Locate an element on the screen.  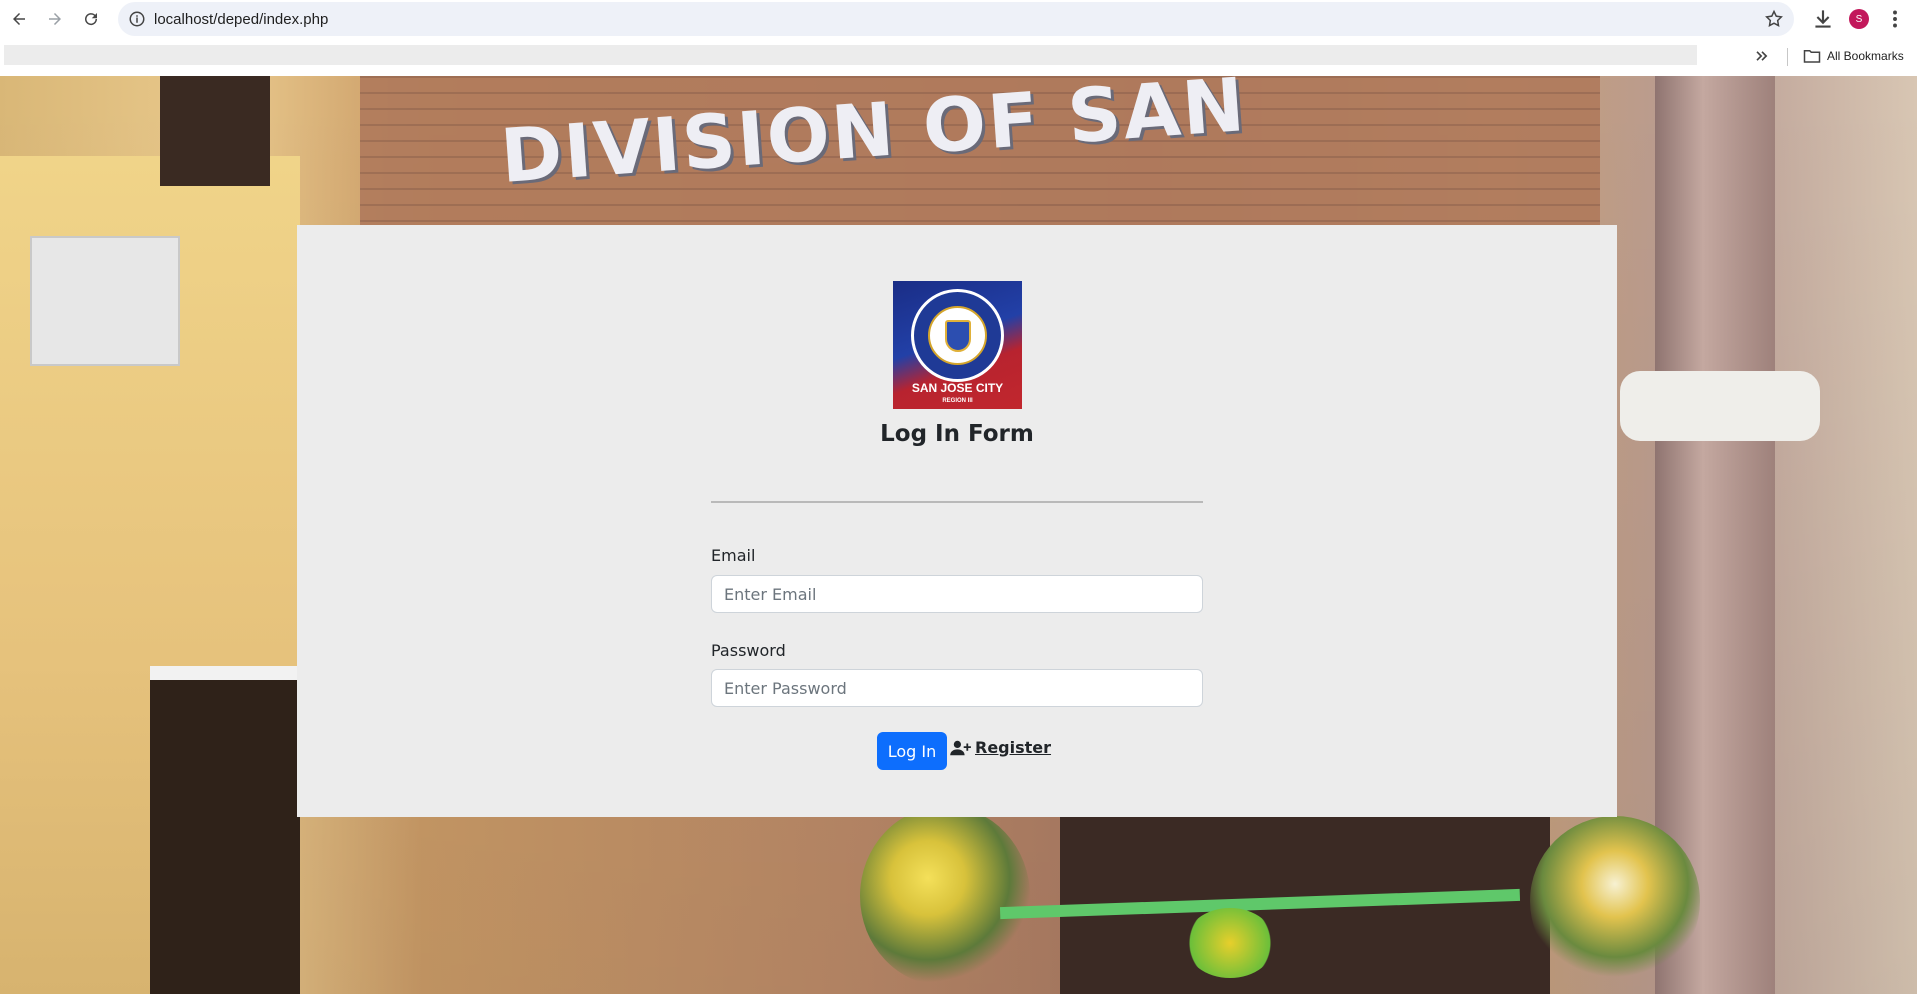
logo-region-text: REGION III is located at coordinates (957, 401).